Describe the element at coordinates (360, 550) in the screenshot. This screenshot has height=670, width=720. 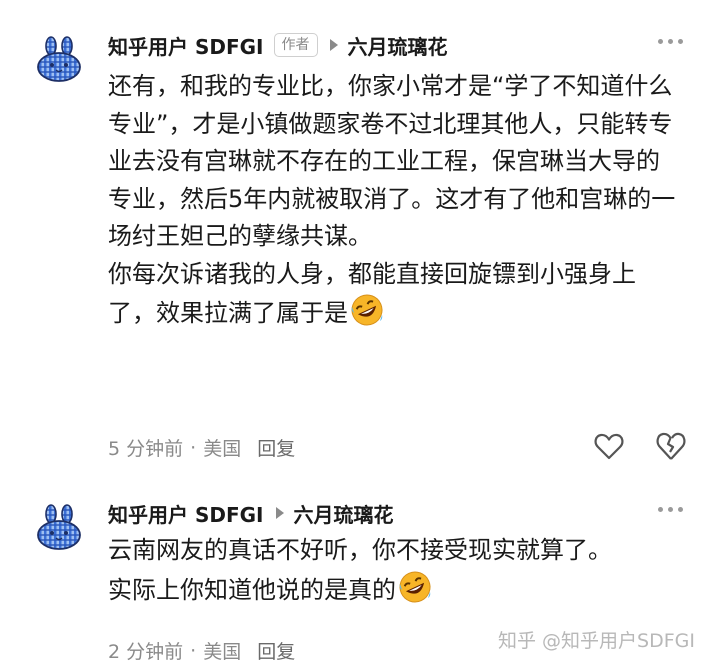
I see `comment-paragraph: 云南网友的真话不好听，你不接受现实就算了。` at that location.